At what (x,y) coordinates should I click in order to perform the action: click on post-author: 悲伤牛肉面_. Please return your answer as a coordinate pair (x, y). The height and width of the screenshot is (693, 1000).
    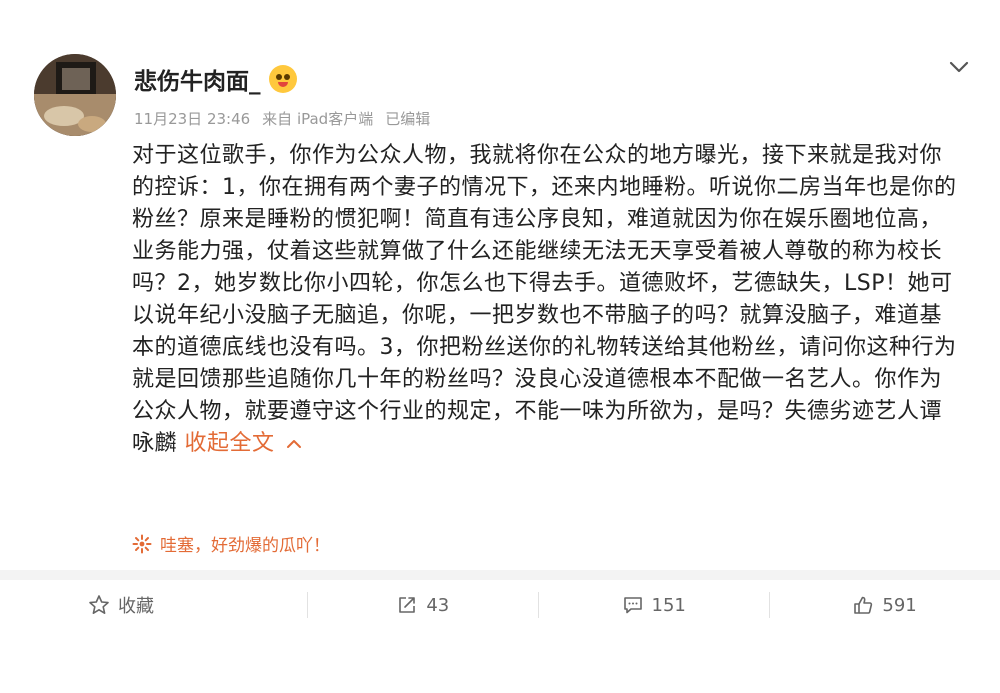
    Looking at the image, I should click on (215, 79).